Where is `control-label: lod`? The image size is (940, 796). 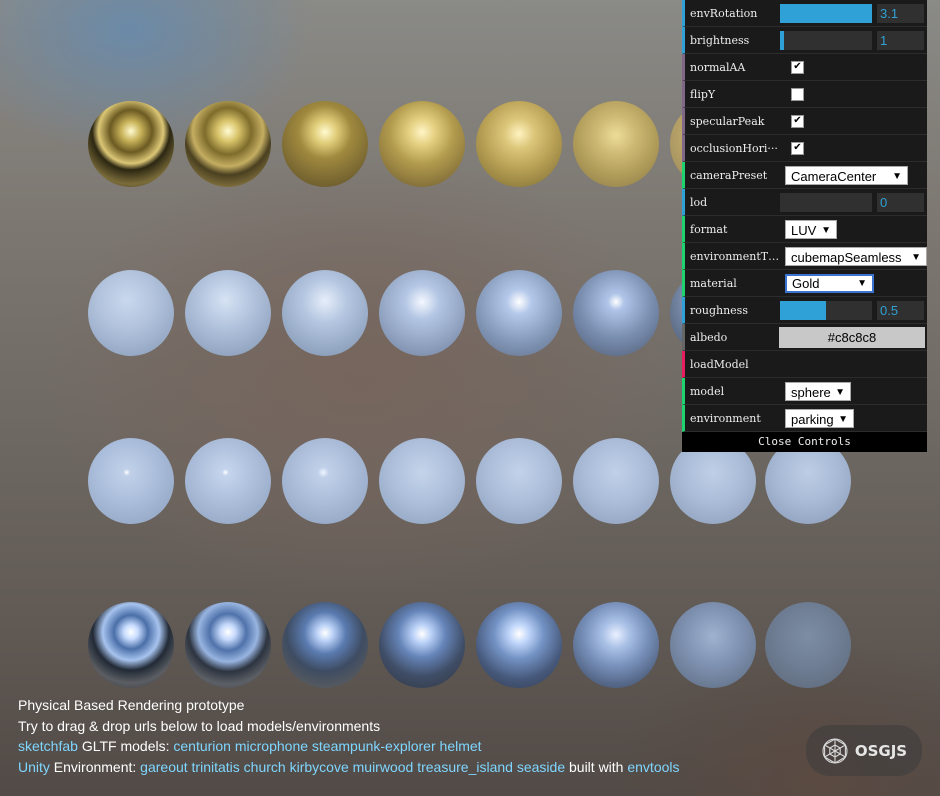
control-label: lod is located at coordinates (699, 202).